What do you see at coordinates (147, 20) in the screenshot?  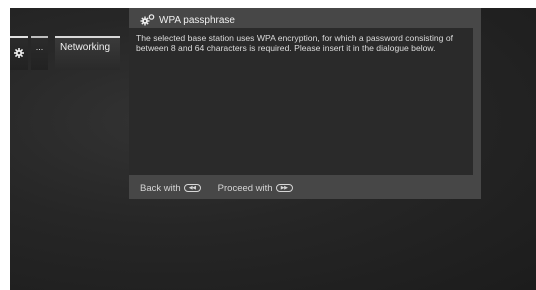 I see `gears-icon` at bounding box center [147, 20].